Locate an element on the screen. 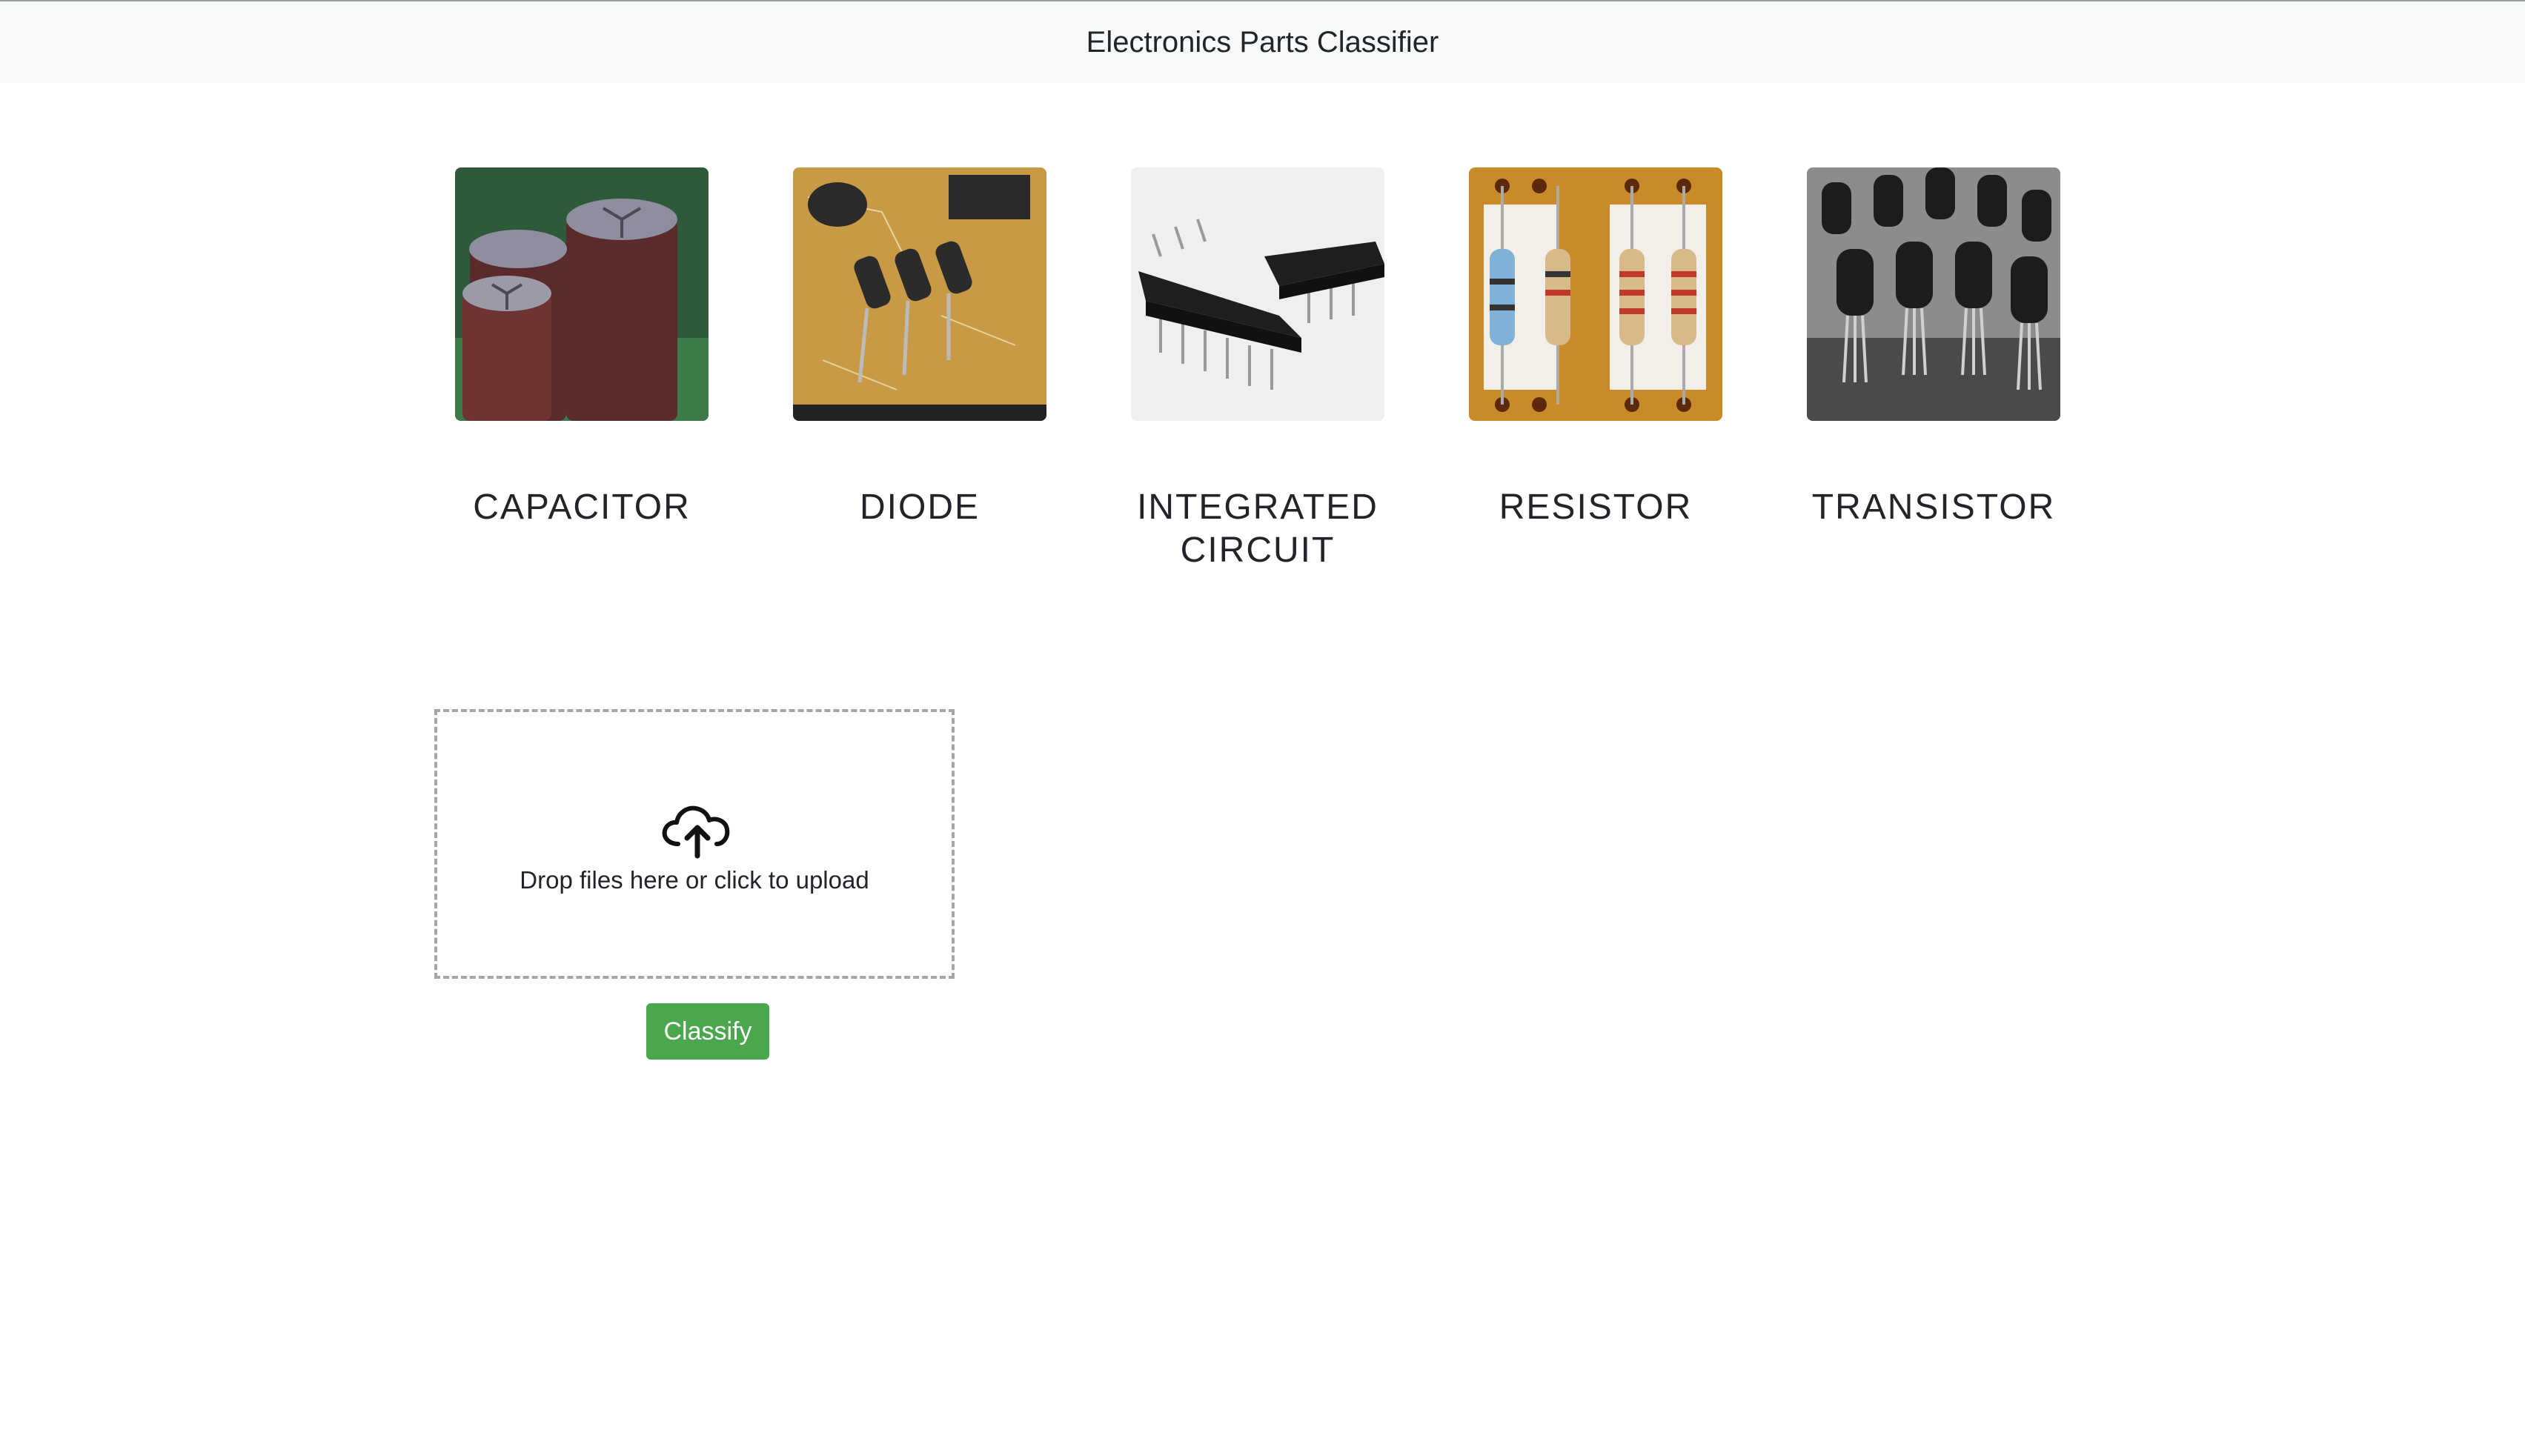 Image resolution: width=2525 pixels, height=1456 pixels. category-card-transistor: TRANSISTOR is located at coordinates (1933, 348).